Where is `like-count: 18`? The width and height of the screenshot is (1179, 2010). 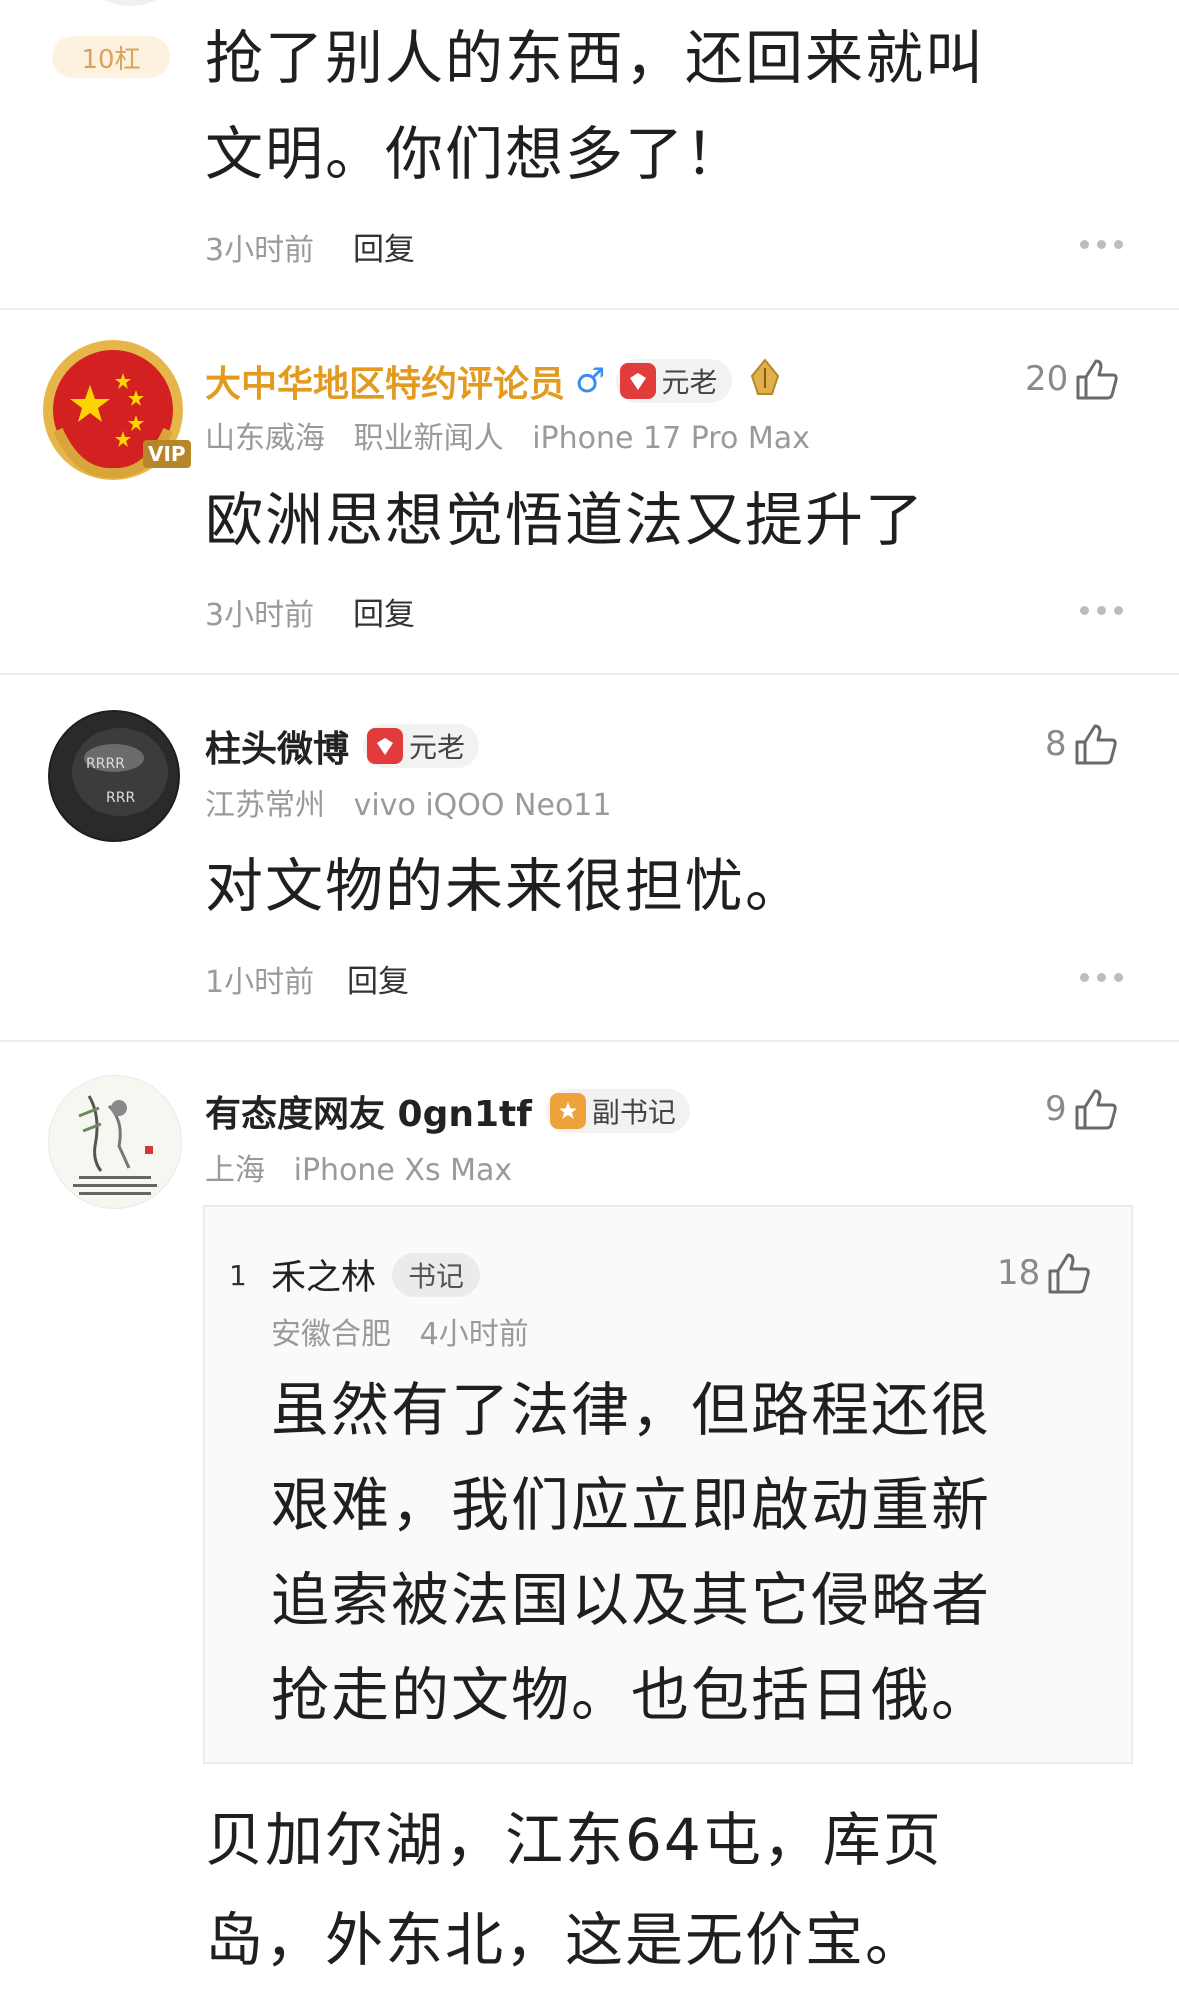 like-count: 18 is located at coordinates (1019, 1273).